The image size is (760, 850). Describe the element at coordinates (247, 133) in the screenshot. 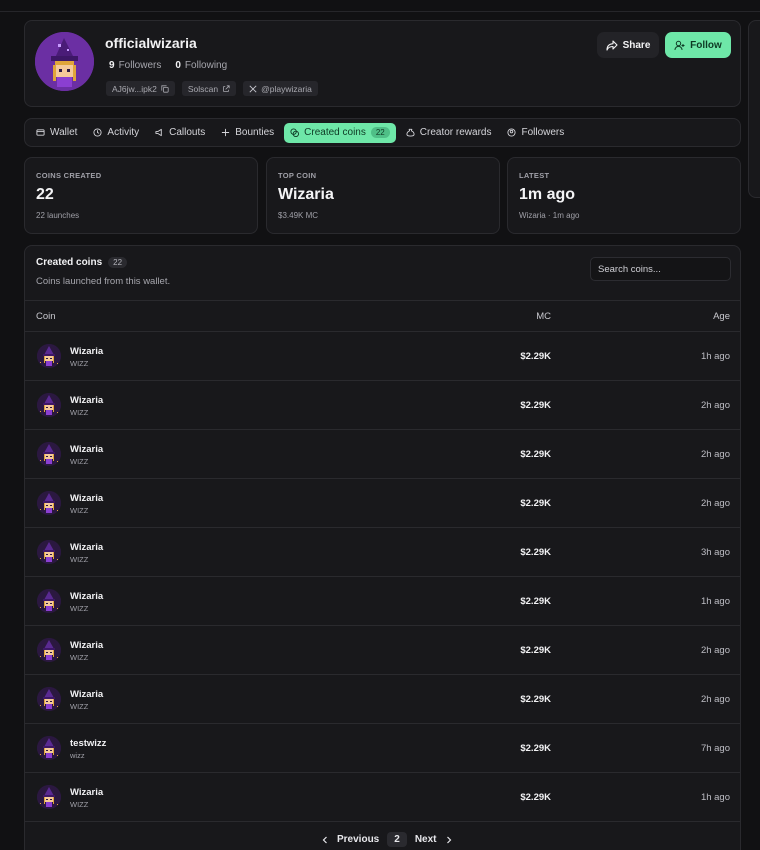

I see `tab-bounties: Bounties` at that location.